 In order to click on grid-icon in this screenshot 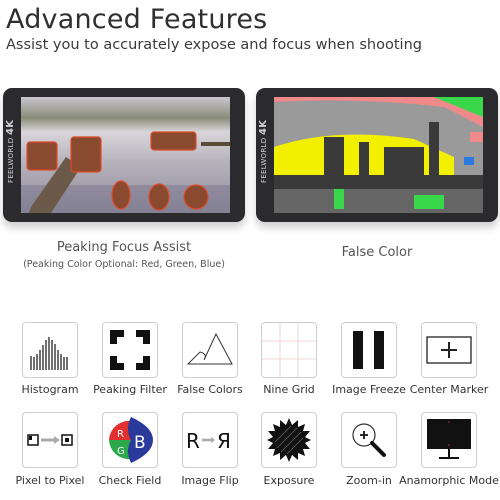, I will do `click(289, 350)`.